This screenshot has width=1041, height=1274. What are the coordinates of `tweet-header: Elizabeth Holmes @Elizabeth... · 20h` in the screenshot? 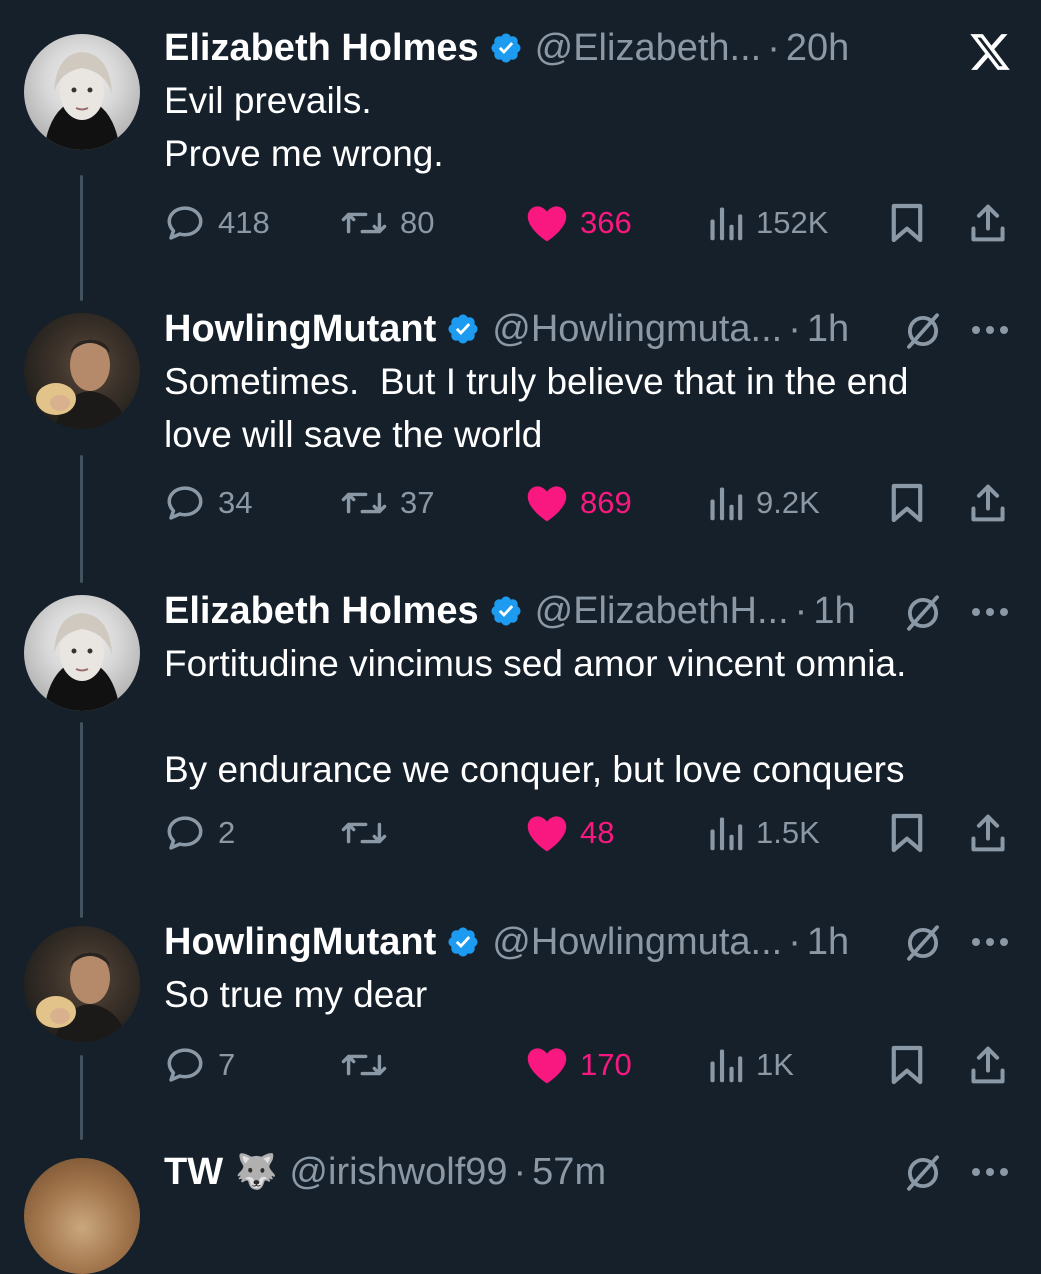 It's located at (602, 48).